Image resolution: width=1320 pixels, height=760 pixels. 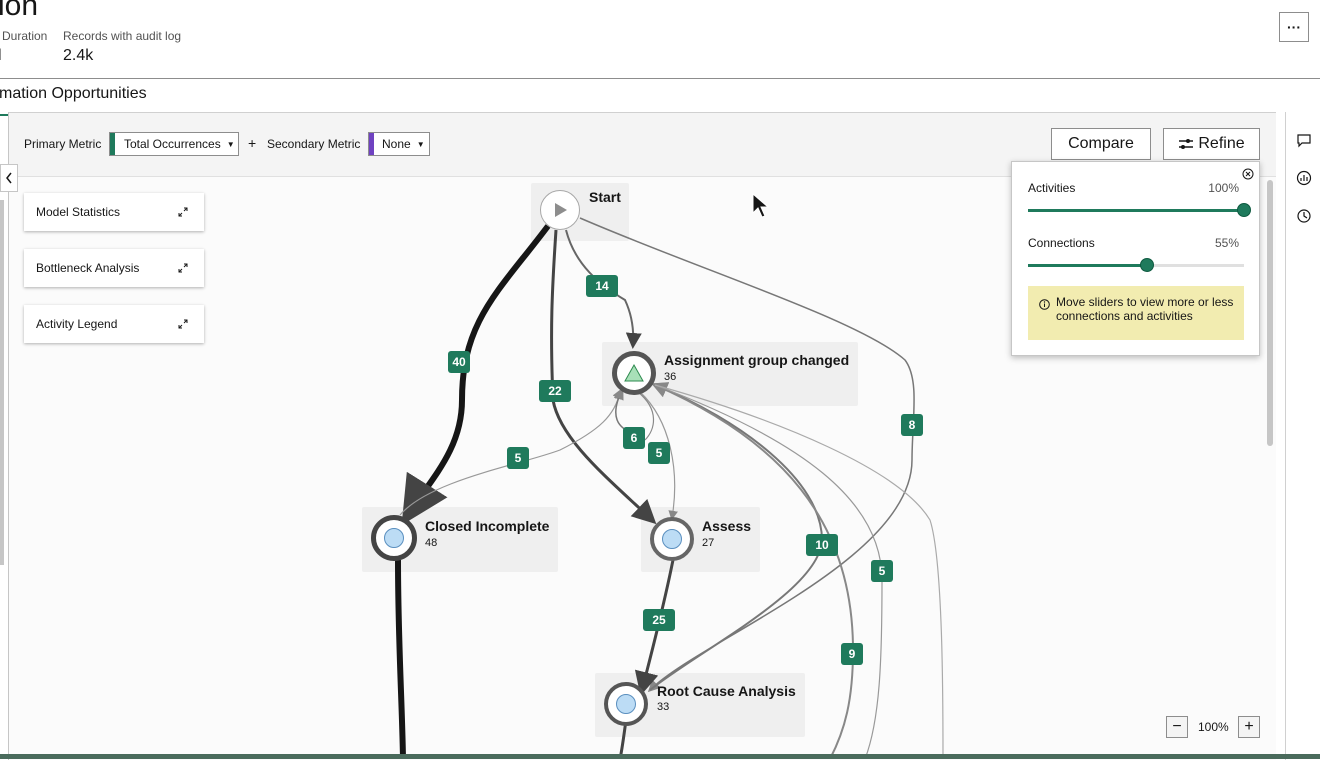 I want to click on rca-node-label: Root Cause Analysis, so click(x=726, y=691).